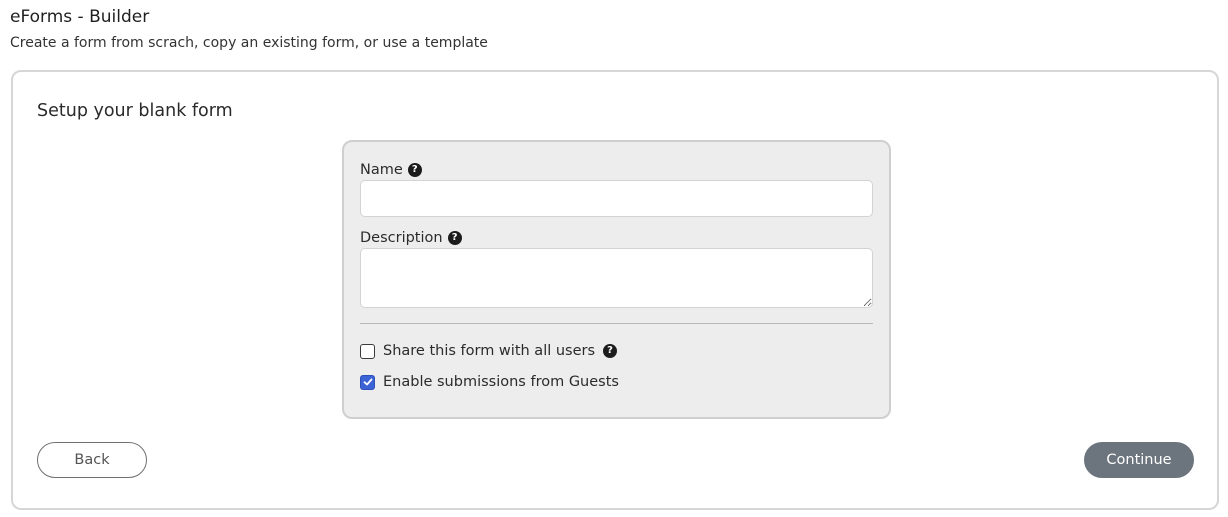 This screenshot has height=517, width=1228. Describe the element at coordinates (414, 170) in the screenshot. I see `name-help-icon: ?` at that location.